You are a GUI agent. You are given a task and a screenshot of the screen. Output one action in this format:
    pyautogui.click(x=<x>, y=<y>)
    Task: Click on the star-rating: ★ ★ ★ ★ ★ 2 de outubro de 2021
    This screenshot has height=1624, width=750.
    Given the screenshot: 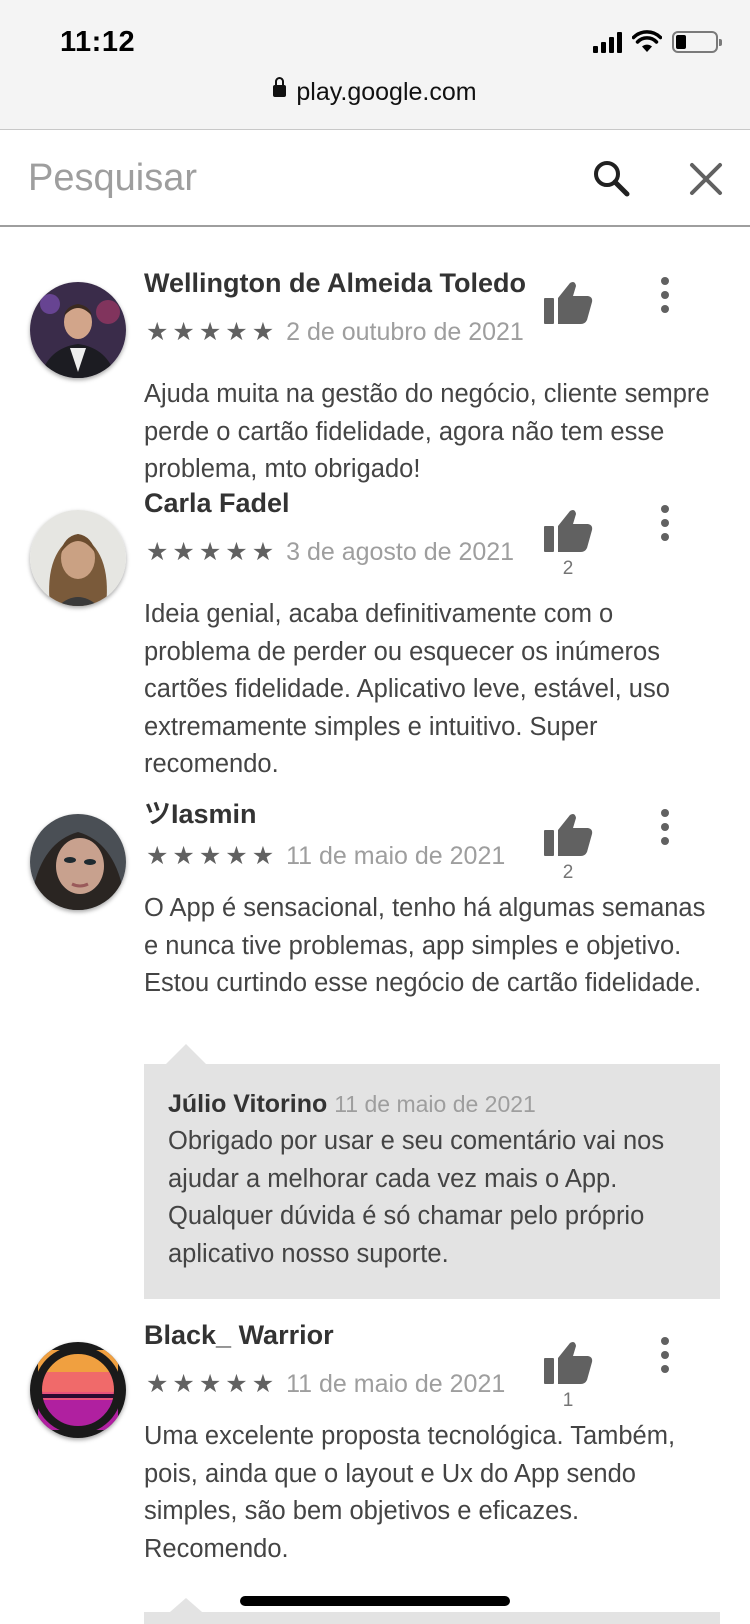 What is the action you would take?
    pyautogui.click(x=335, y=332)
    